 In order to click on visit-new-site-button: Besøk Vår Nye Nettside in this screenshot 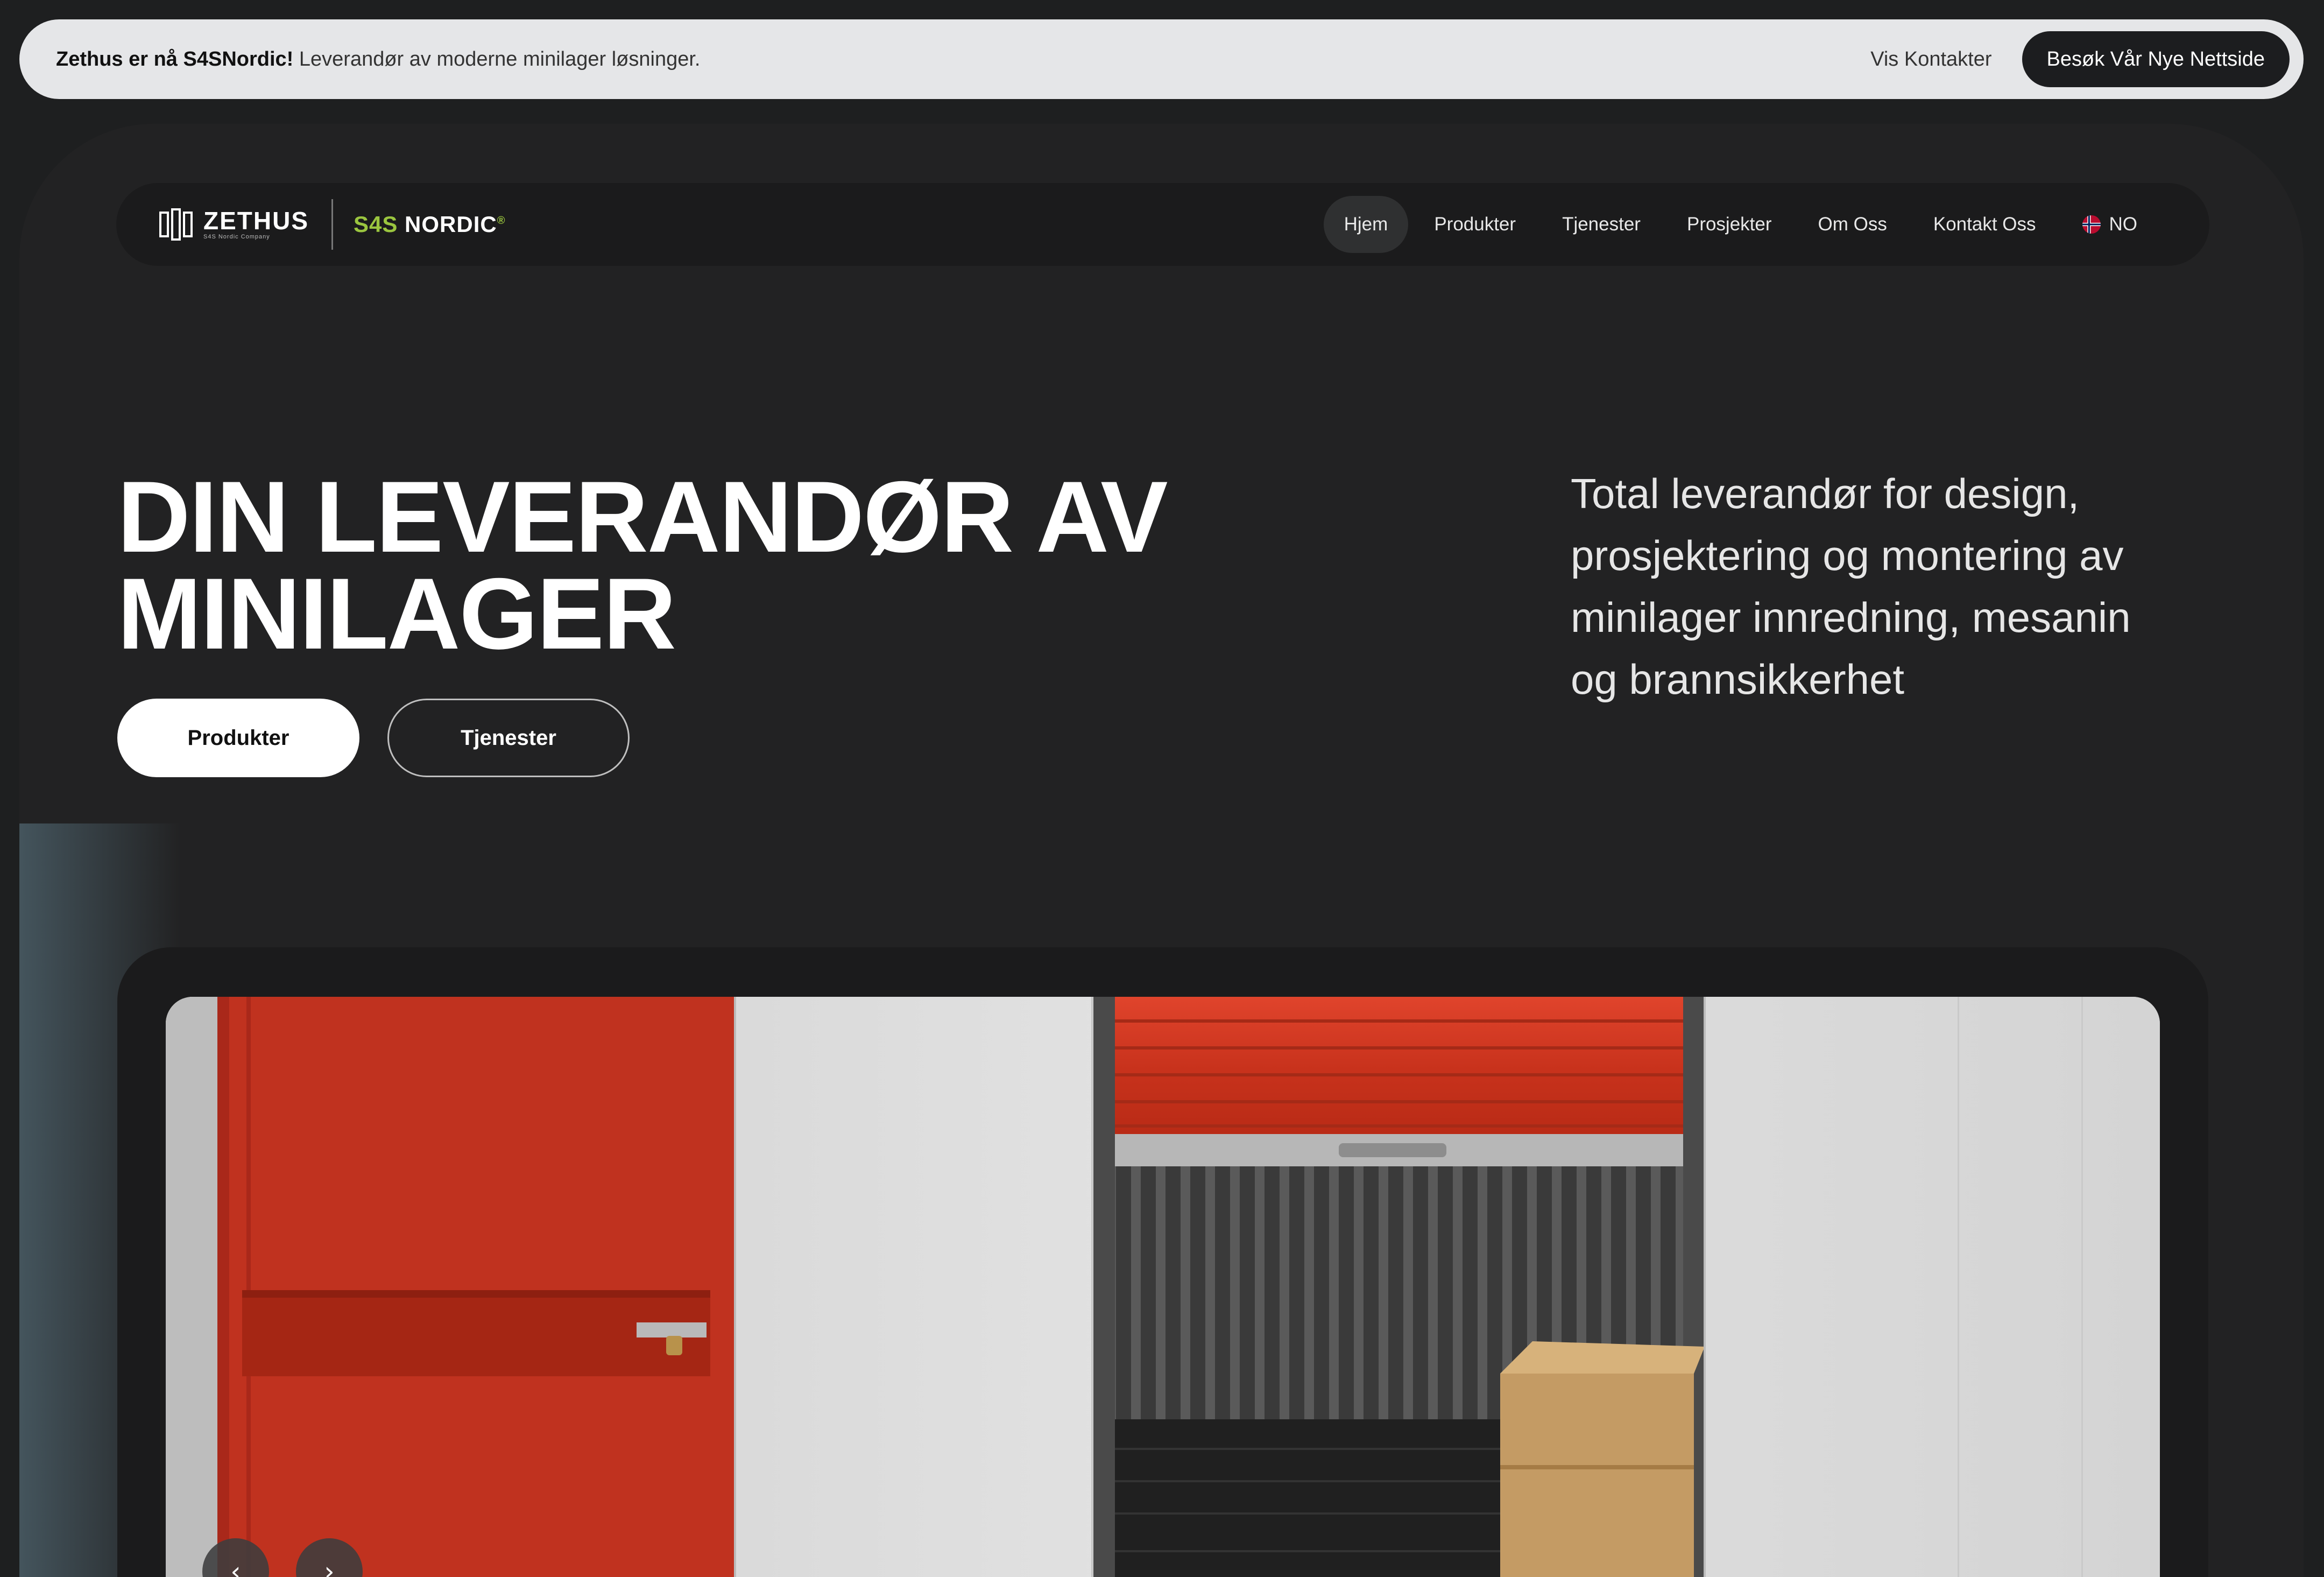, I will do `click(2156, 59)`.